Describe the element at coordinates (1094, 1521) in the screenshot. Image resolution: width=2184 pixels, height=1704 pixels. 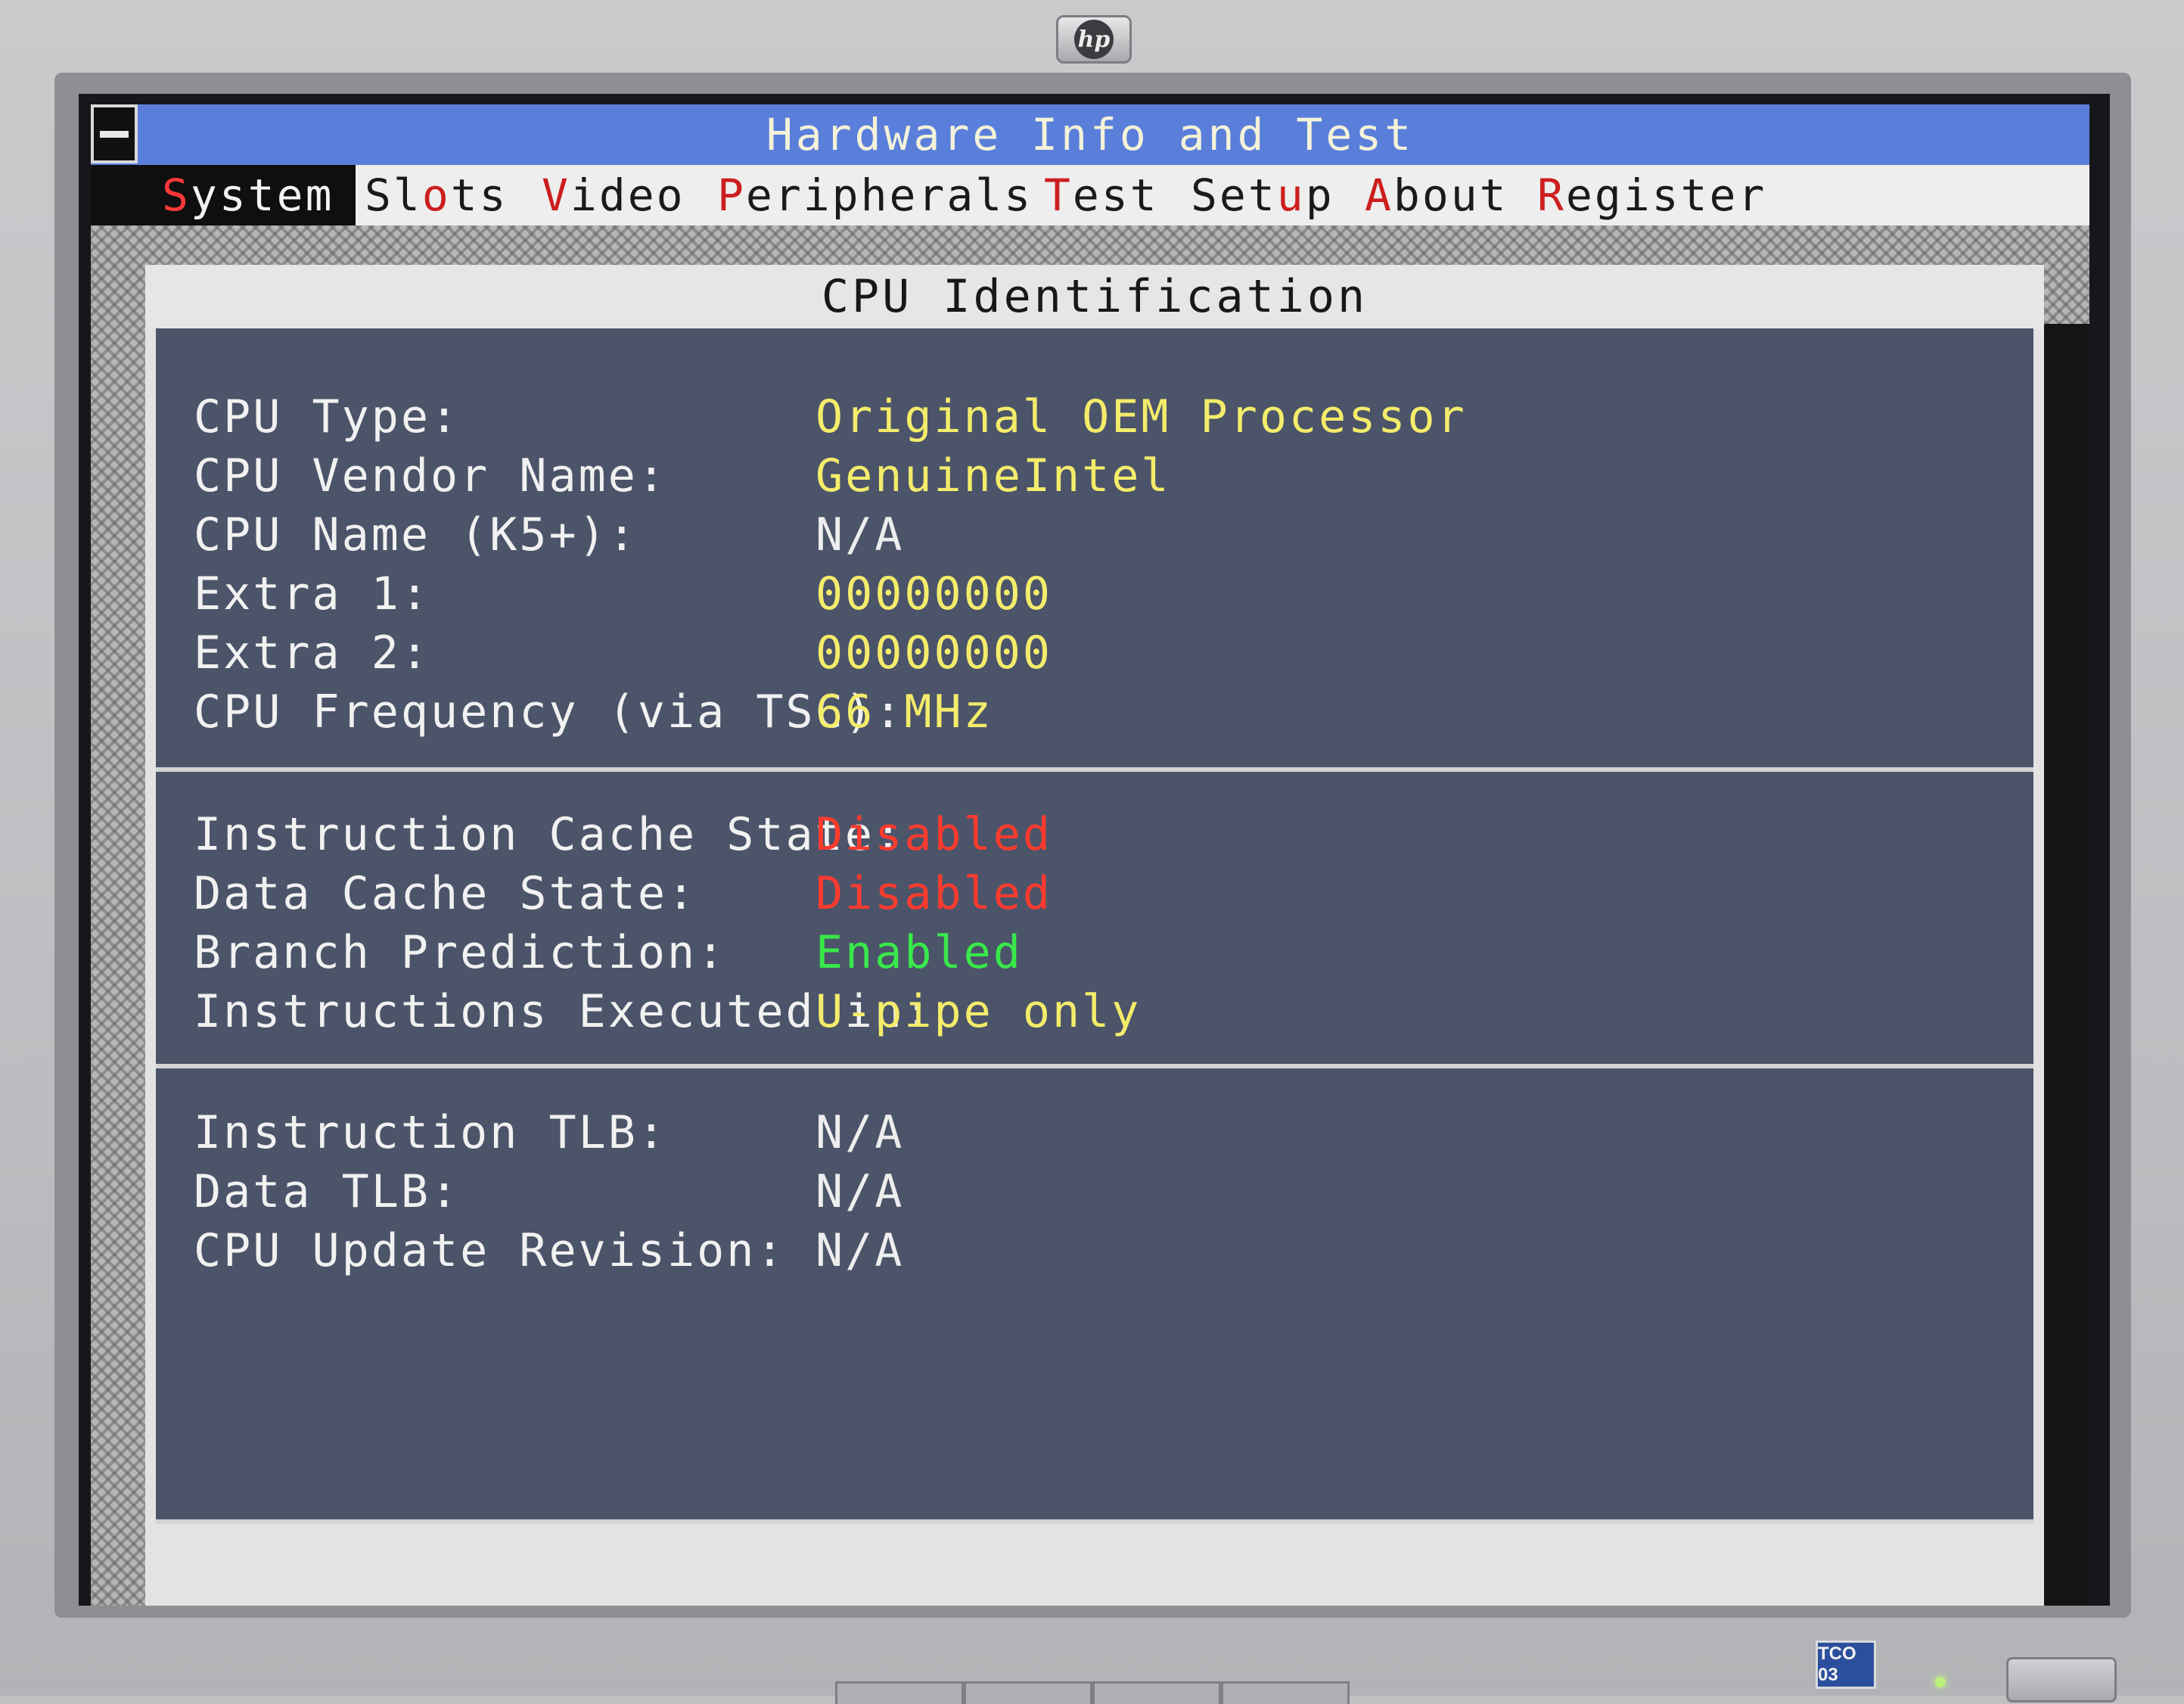
I see `panel-bottom-border` at that location.